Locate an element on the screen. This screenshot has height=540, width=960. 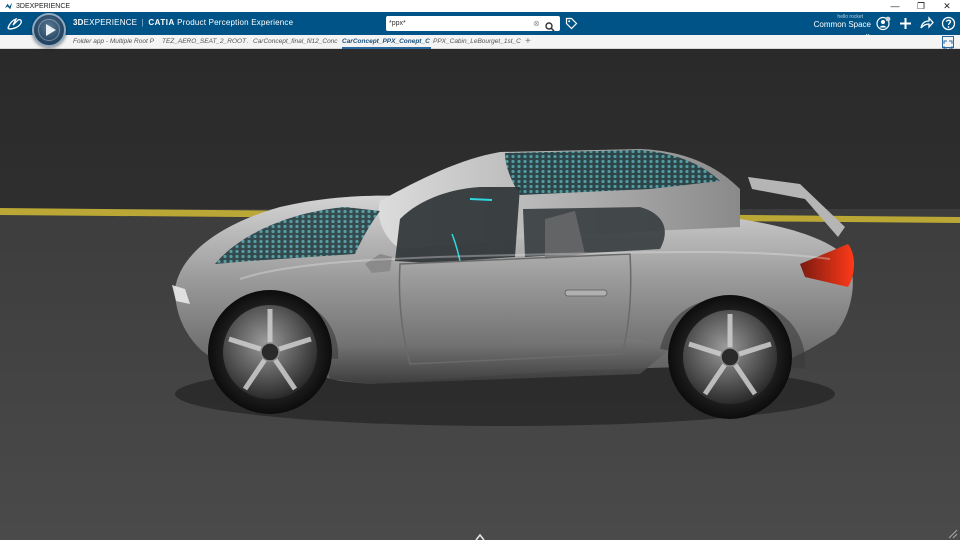
minimize-button: — is located at coordinates (895, 6).